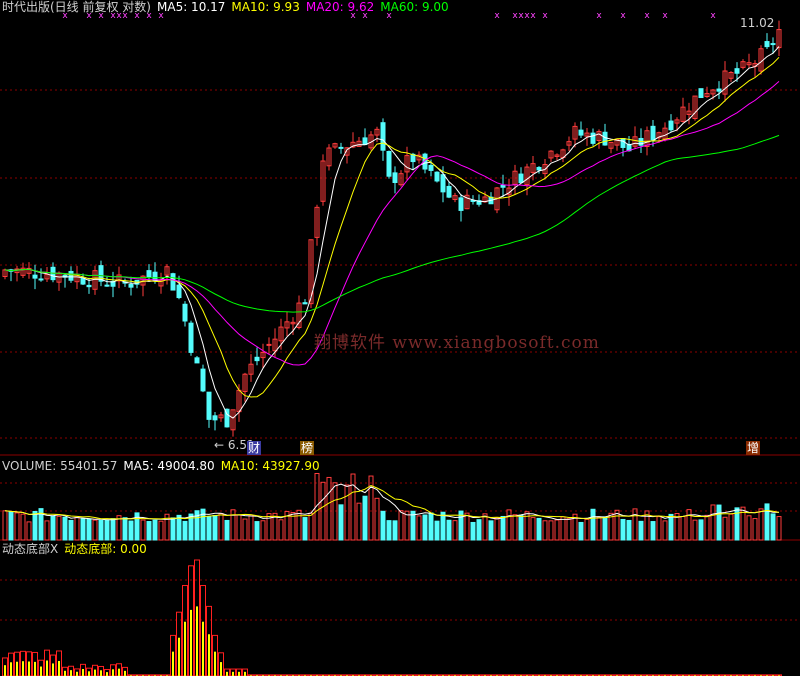 This screenshot has height=676, width=800. What do you see at coordinates (457, 343) in the screenshot?
I see `watermark: 翔博软件 www.xiangbosoft.com` at bounding box center [457, 343].